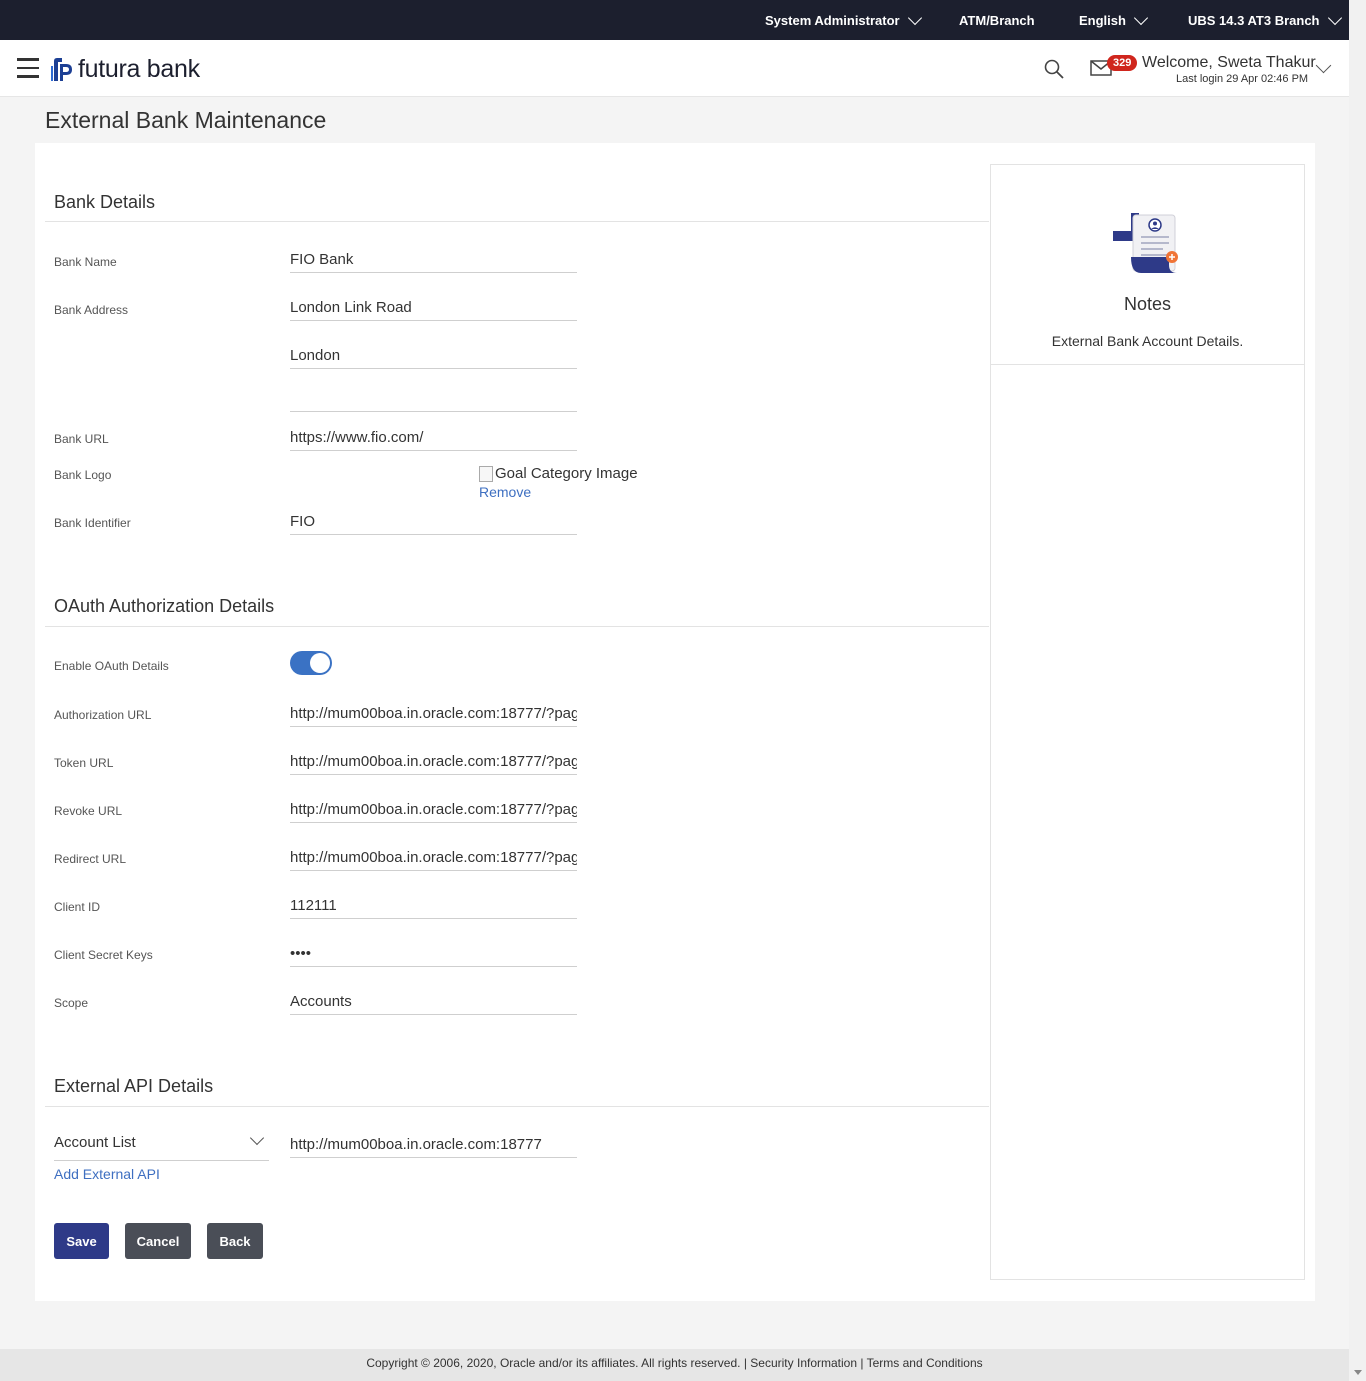 This screenshot has height=1381, width=1366. I want to click on toggle-knob, so click(320, 663).